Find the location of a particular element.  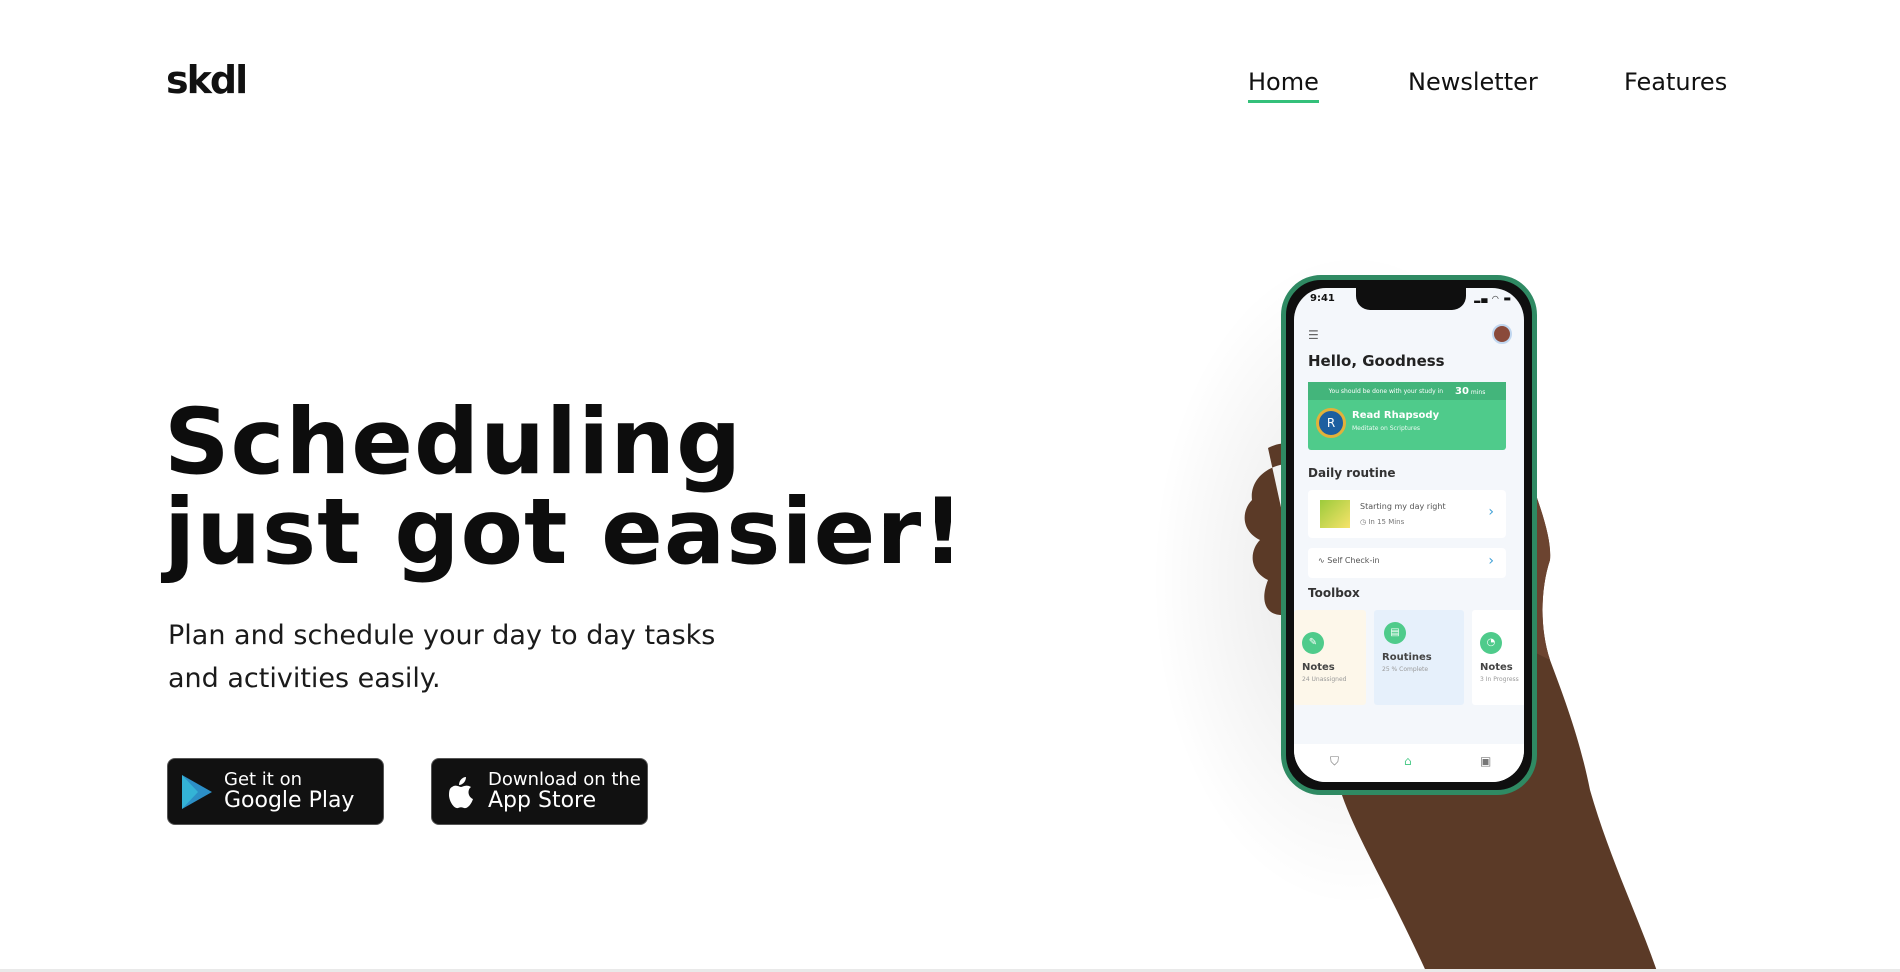

focus-minutes-group: 30 mins is located at coordinates (1470, 391).